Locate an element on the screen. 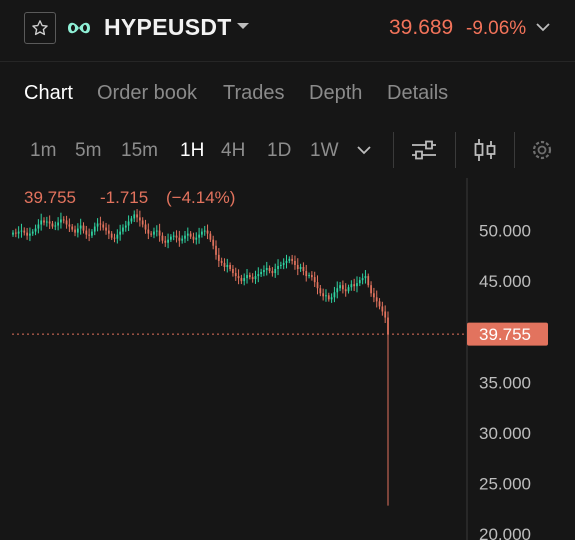 The height and width of the screenshot is (540, 575). price-axis-tick: 30.000 is located at coordinates (505, 433).